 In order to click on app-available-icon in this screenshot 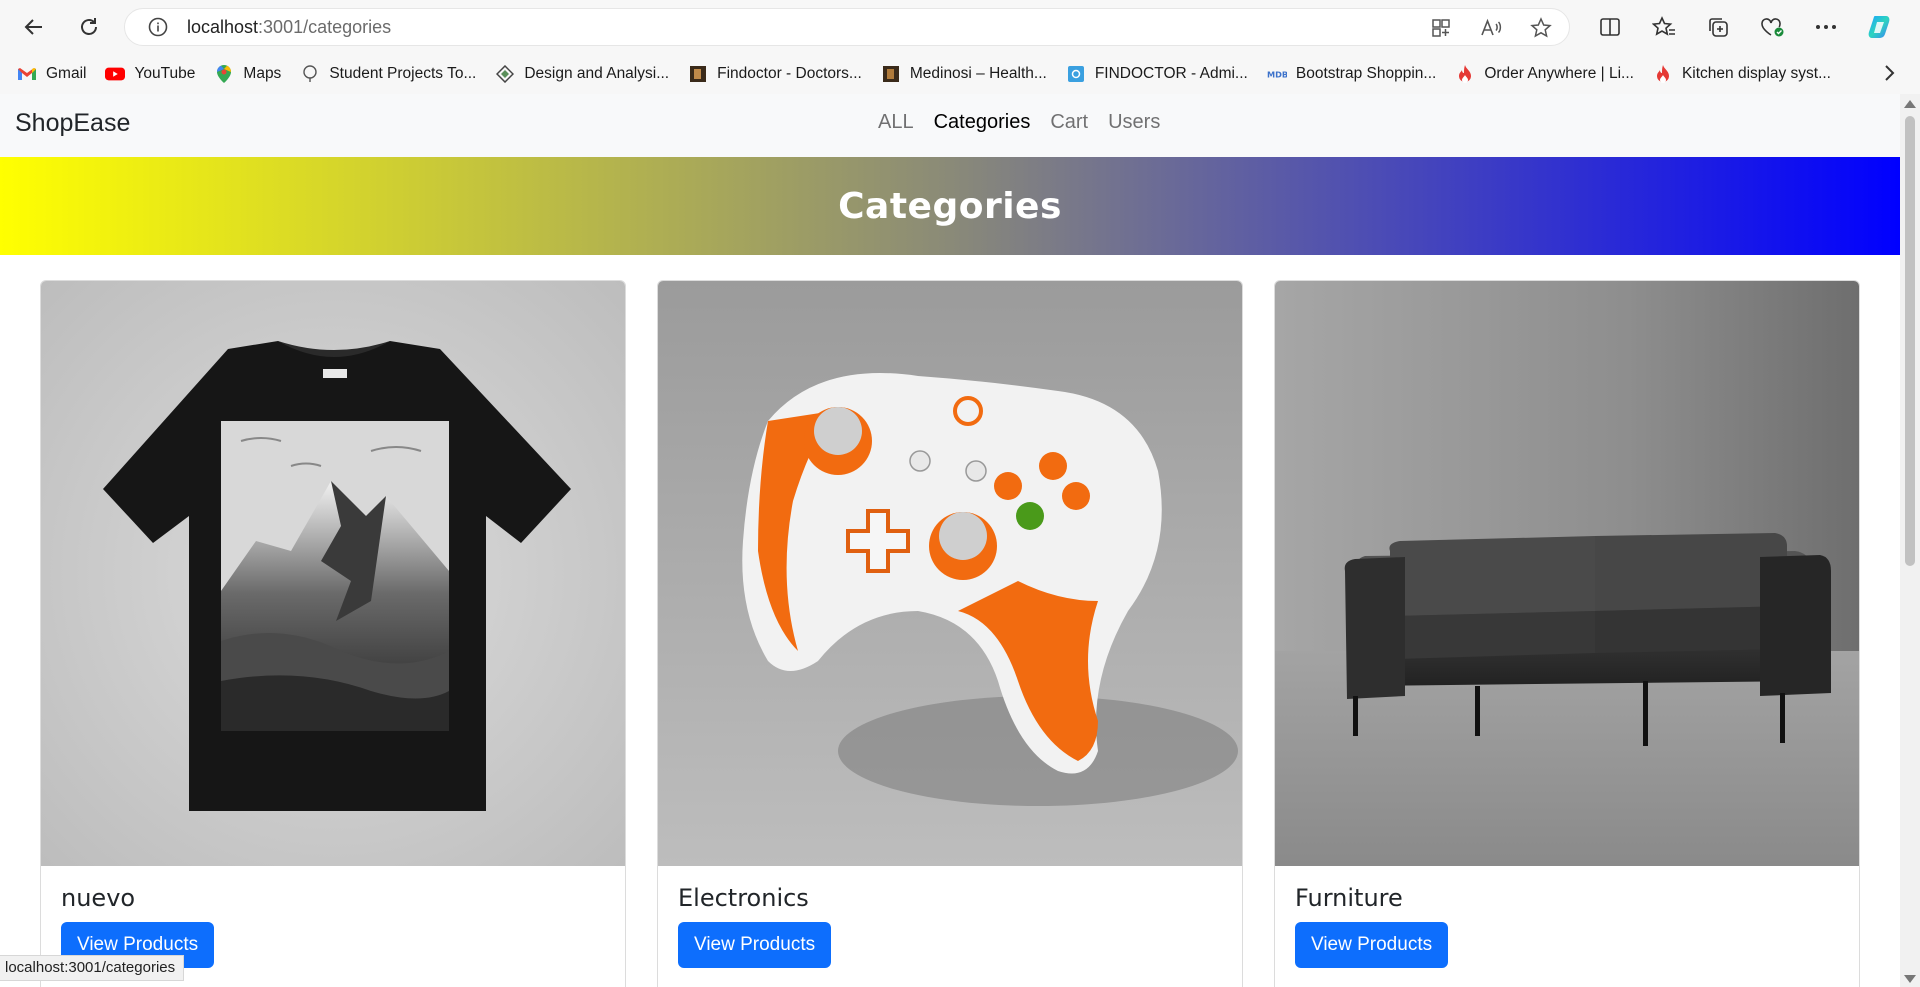, I will do `click(1441, 28)`.